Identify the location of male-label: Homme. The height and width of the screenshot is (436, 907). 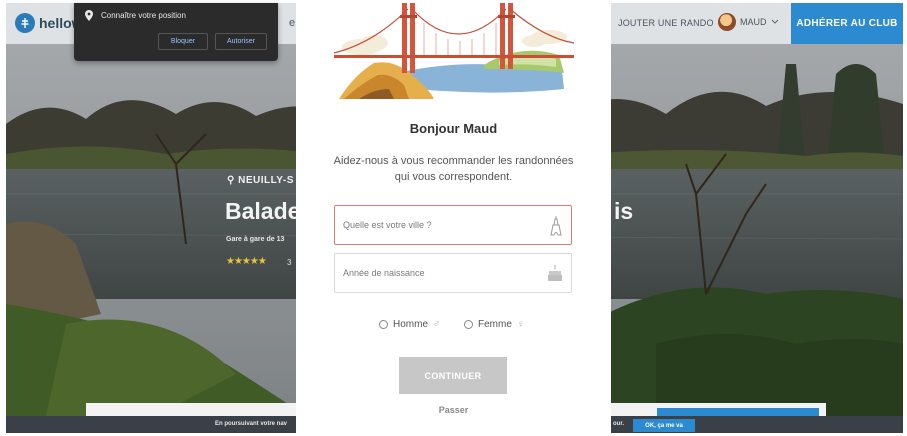
(411, 324).